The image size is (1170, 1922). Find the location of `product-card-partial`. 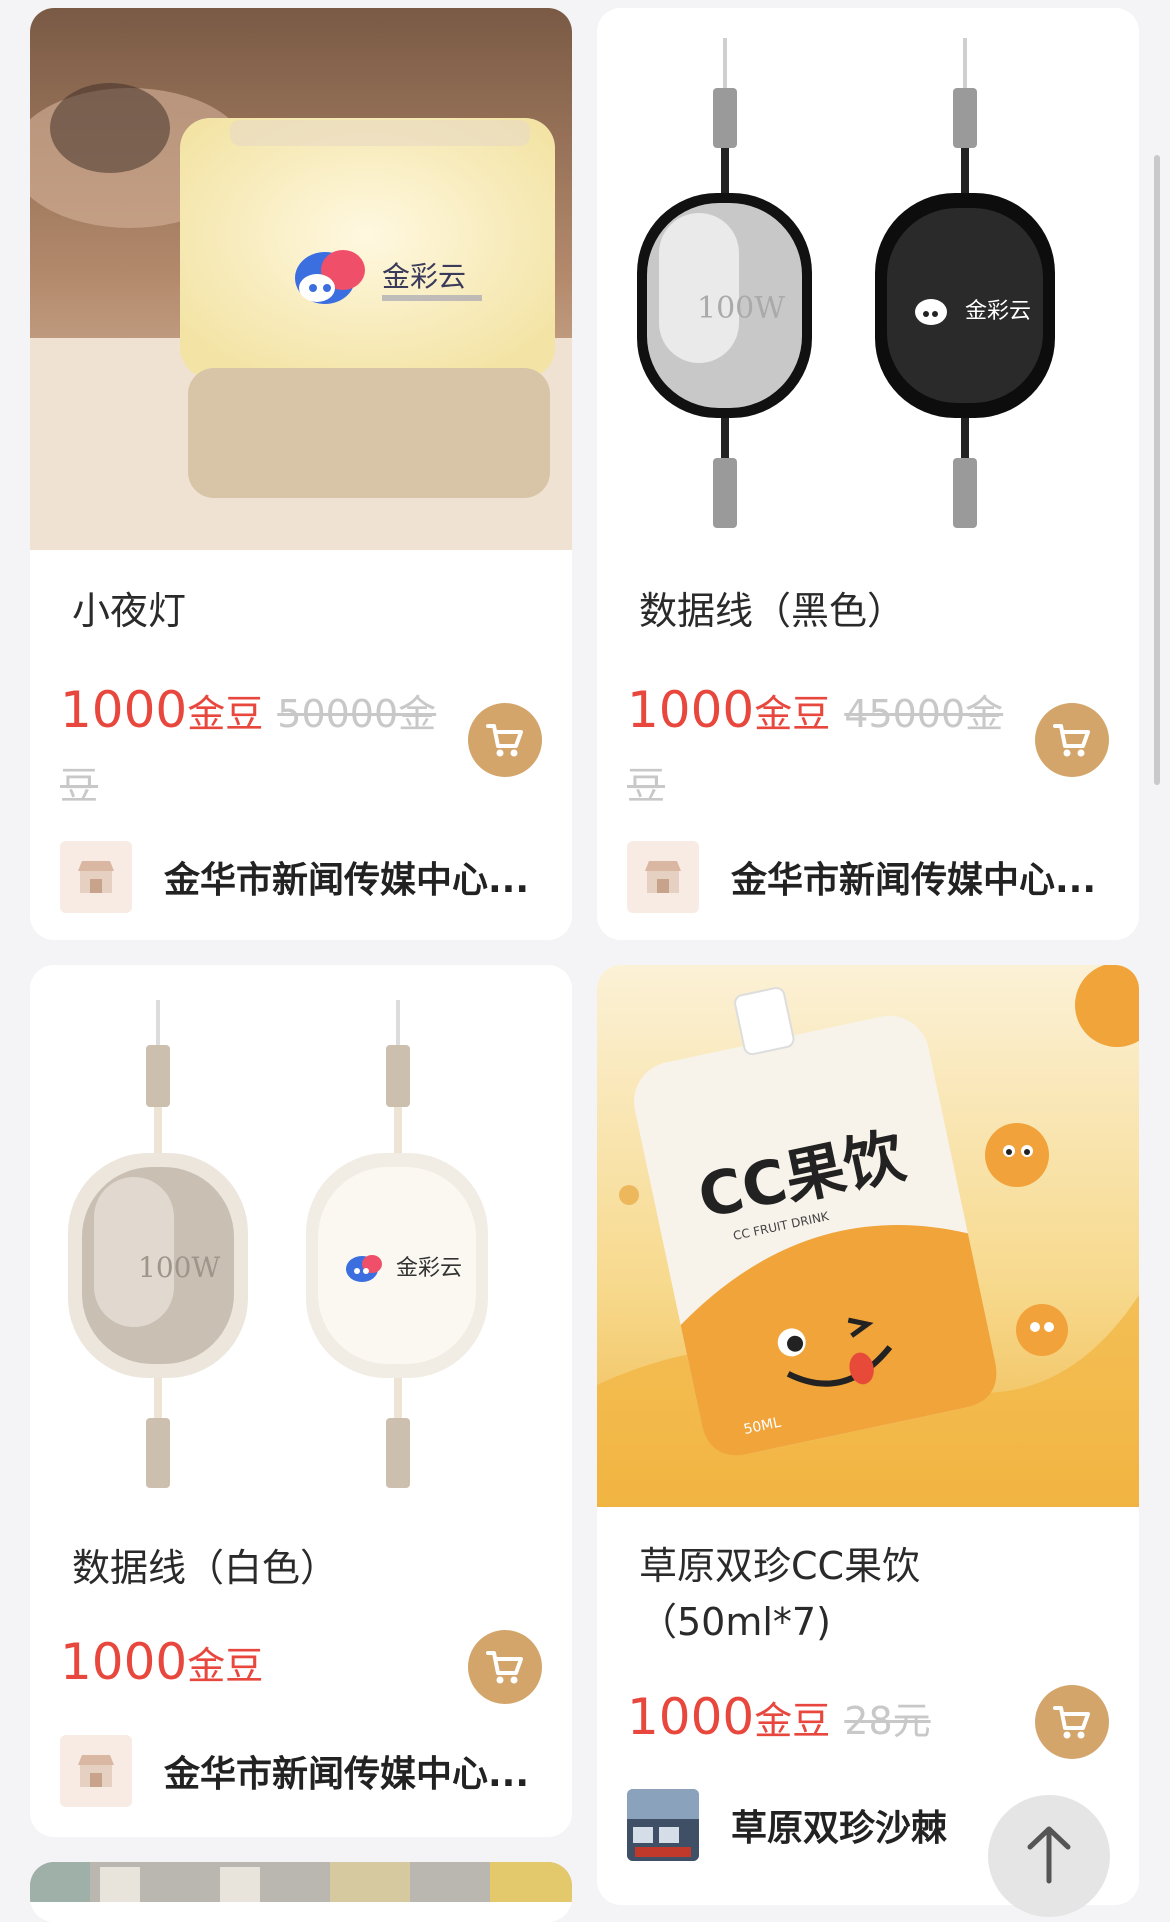

product-card-partial is located at coordinates (301, 1892).